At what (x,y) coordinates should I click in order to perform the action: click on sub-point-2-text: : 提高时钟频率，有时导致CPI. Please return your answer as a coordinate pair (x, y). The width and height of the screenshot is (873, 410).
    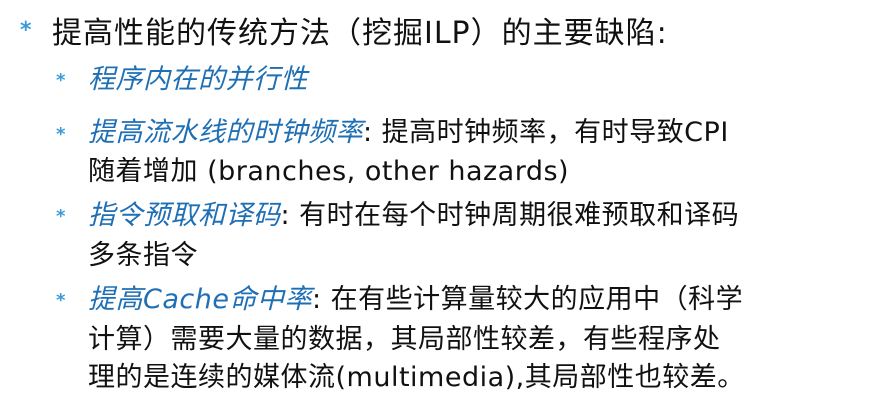
    Looking at the image, I should click on (546, 132).